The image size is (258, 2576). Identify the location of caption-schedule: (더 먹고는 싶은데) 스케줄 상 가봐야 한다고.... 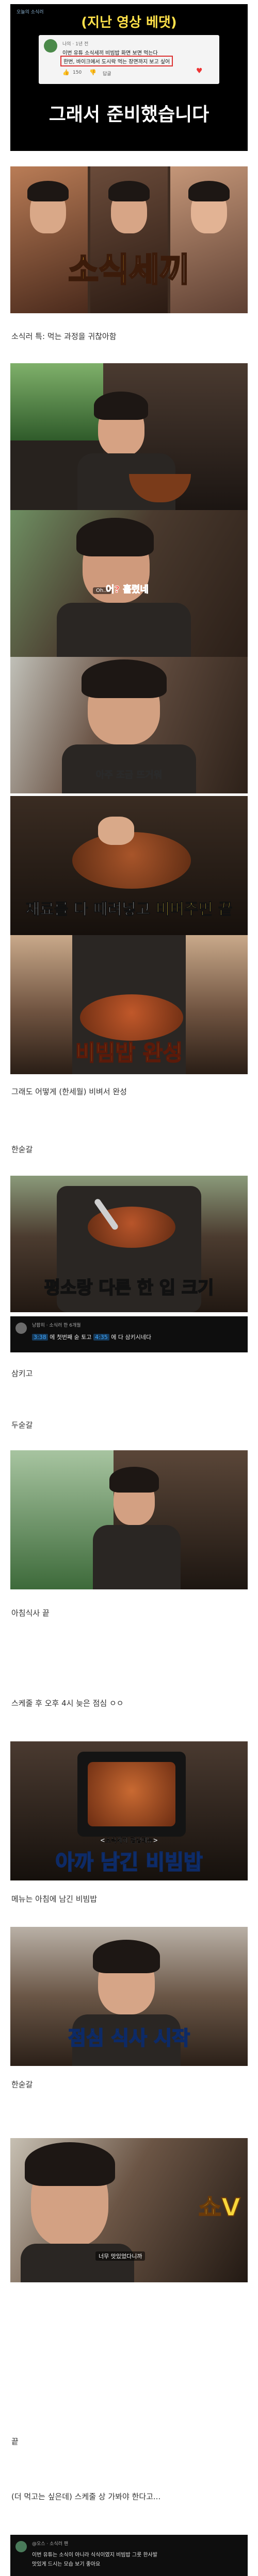
(86, 2496).